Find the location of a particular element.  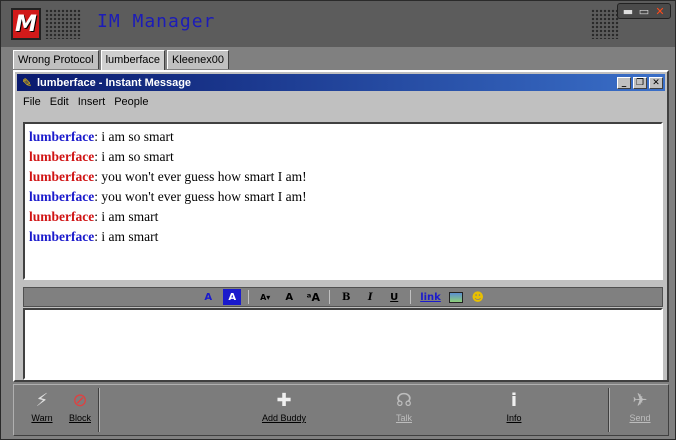

menu-insert: Insert is located at coordinates (92, 102).